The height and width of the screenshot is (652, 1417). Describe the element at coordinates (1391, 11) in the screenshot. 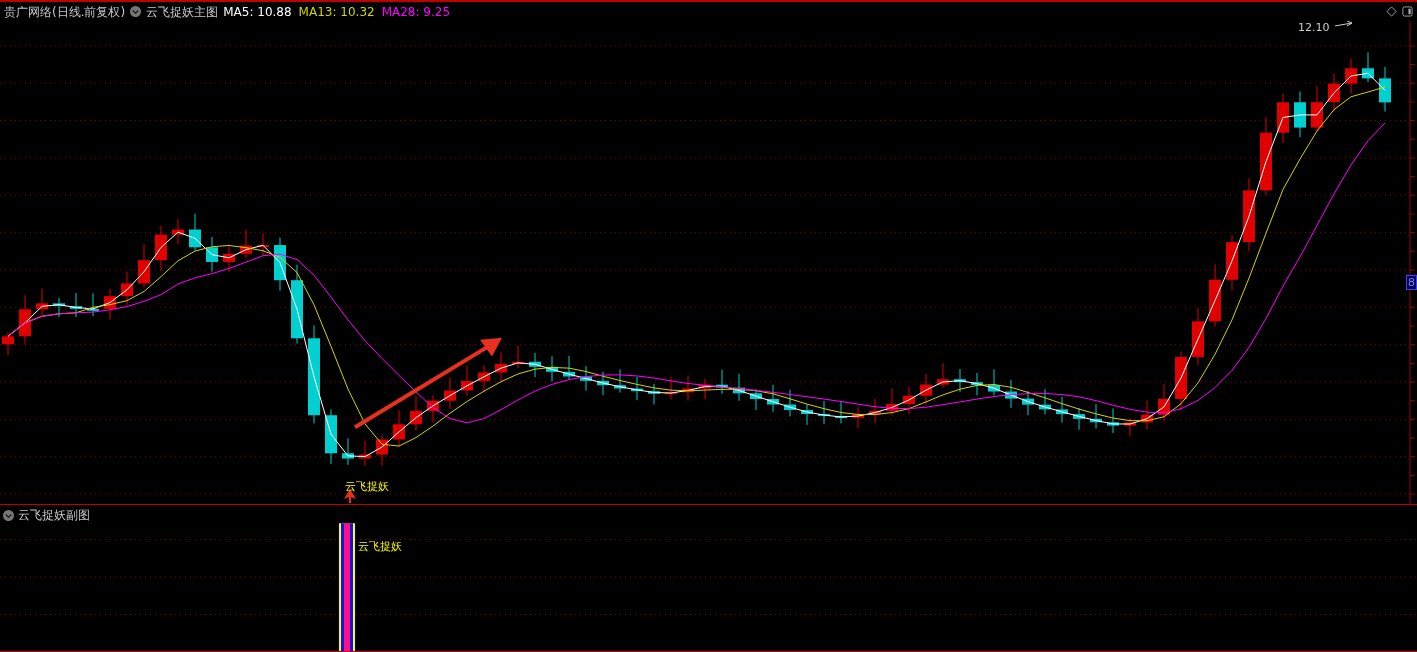

I see `diamond-icon` at that location.